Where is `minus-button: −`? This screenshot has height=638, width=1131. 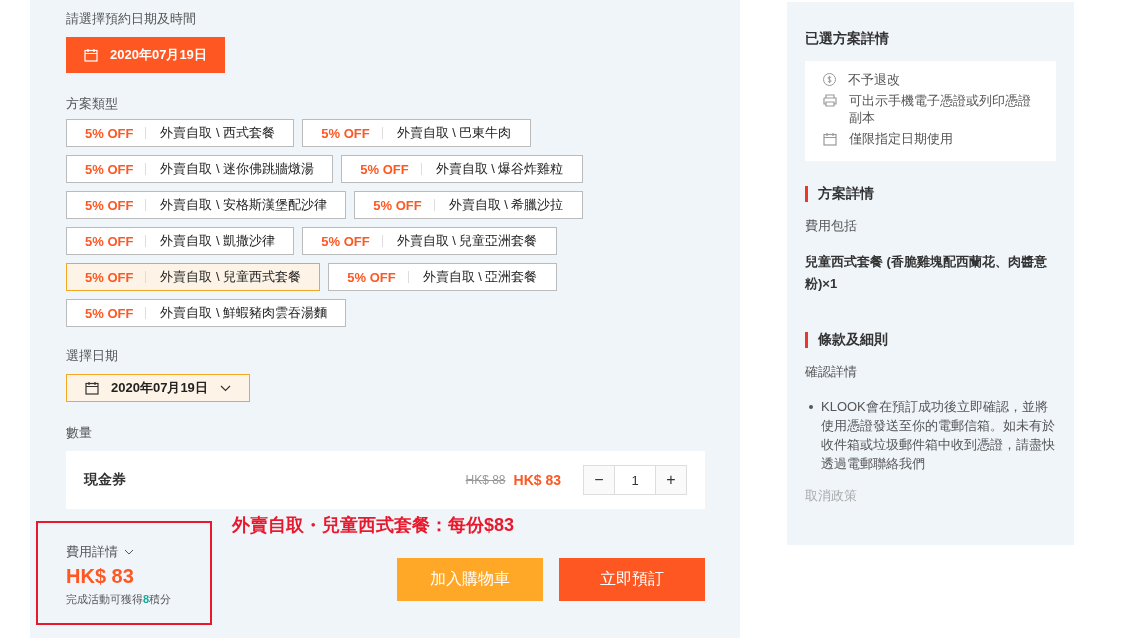
minus-button: − is located at coordinates (599, 480).